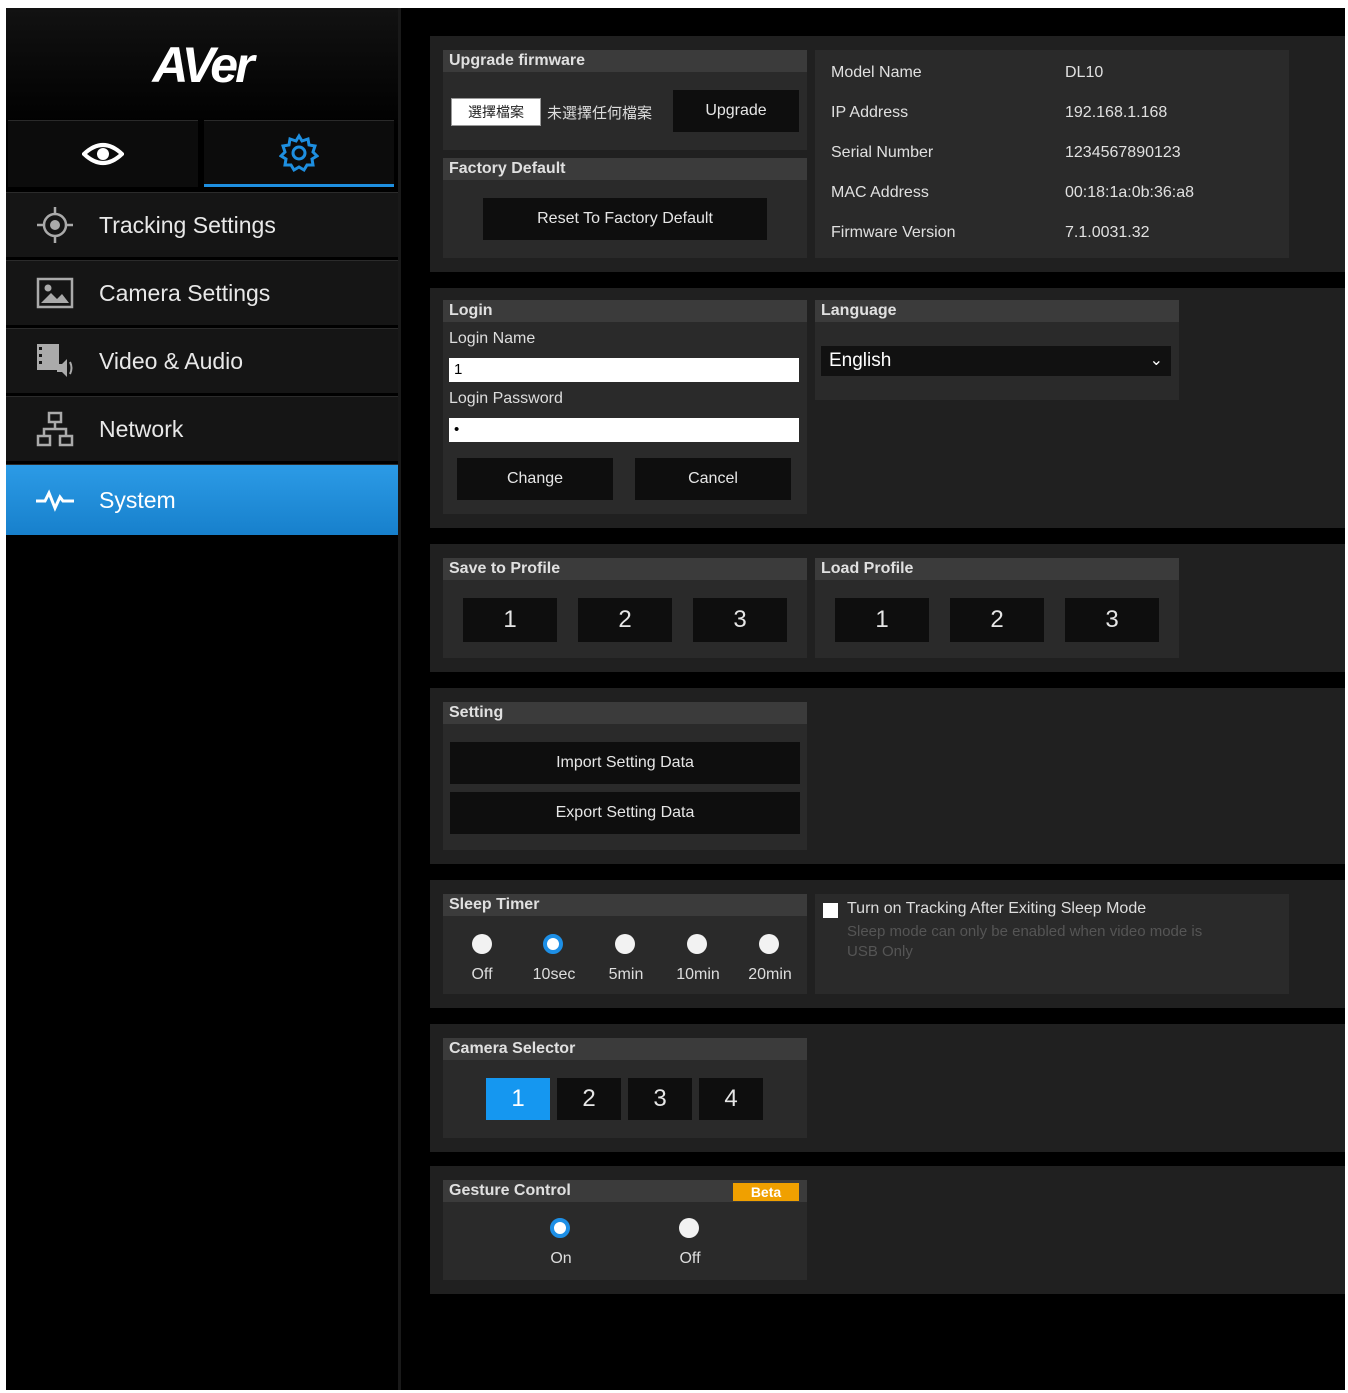 The image size is (1348, 1393). I want to click on sidebar-item-label: System, so click(137, 499).